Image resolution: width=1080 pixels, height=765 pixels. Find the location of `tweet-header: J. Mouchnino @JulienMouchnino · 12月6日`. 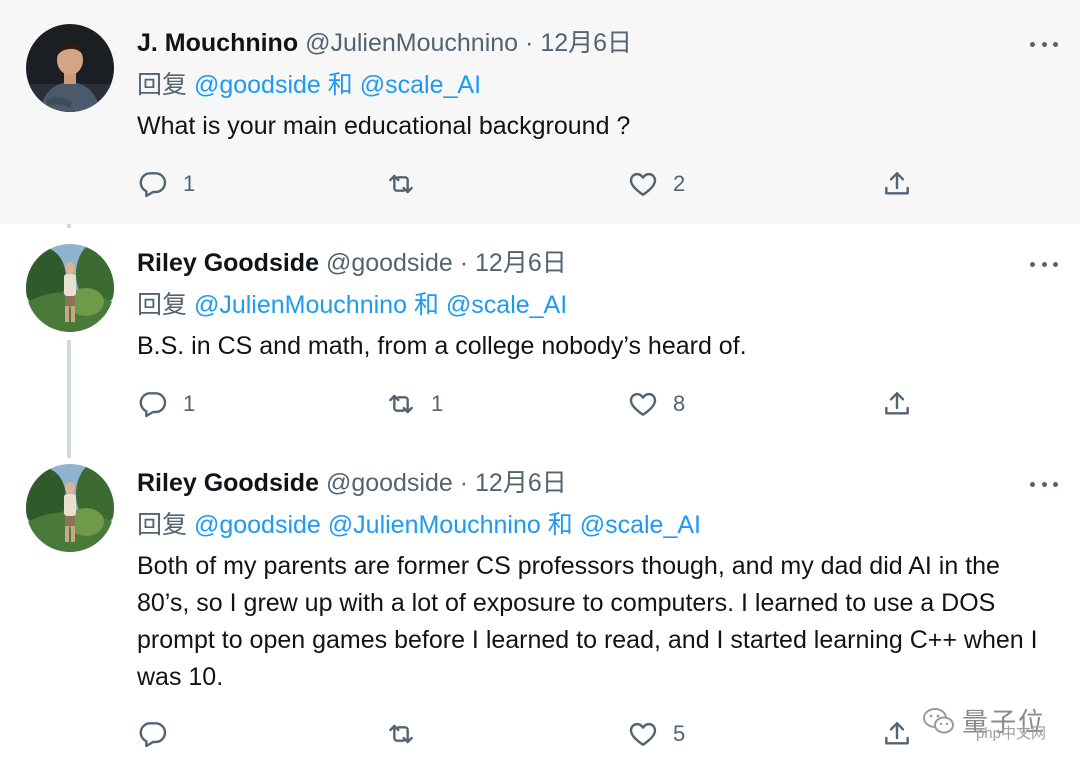

tweet-header: J. Mouchnino @JulienMouchnino · 12月6日 is located at coordinates (384, 43).